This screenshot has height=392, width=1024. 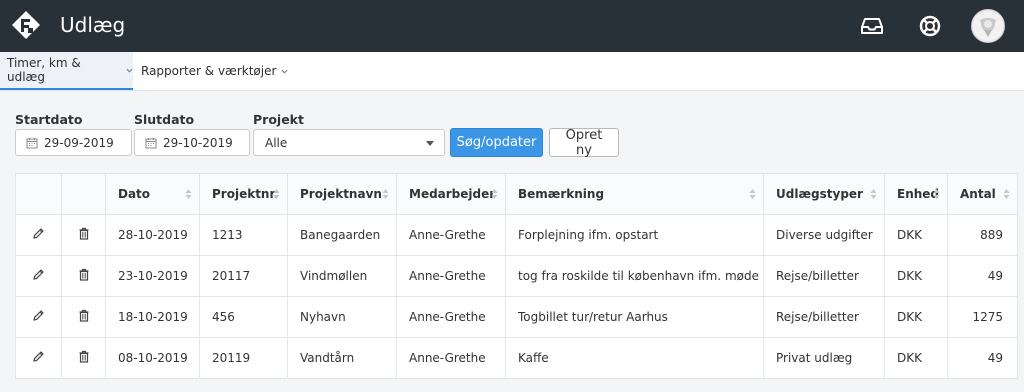 What do you see at coordinates (512, 26) in the screenshot?
I see `top-bar: Udlæg` at bounding box center [512, 26].